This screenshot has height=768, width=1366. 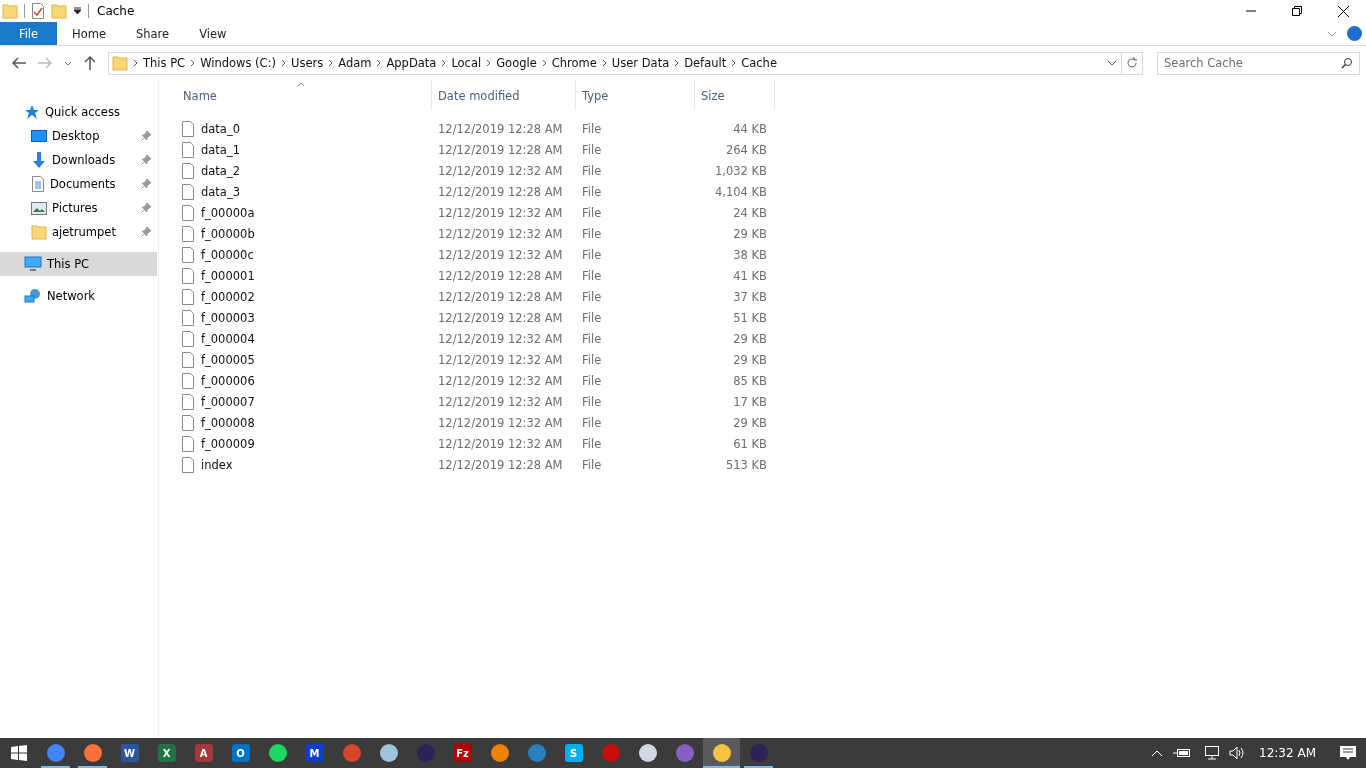 I want to click on taskbar-app-button: M, so click(x=314, y=753).